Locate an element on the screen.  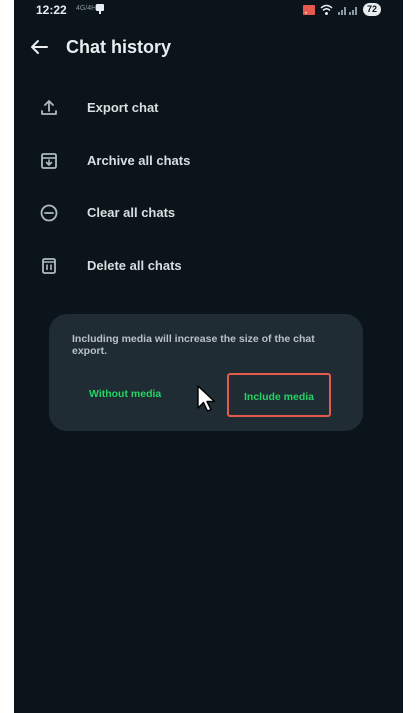
delete-all-chats-item: Delete all chats is located at coordinates (208, 266).